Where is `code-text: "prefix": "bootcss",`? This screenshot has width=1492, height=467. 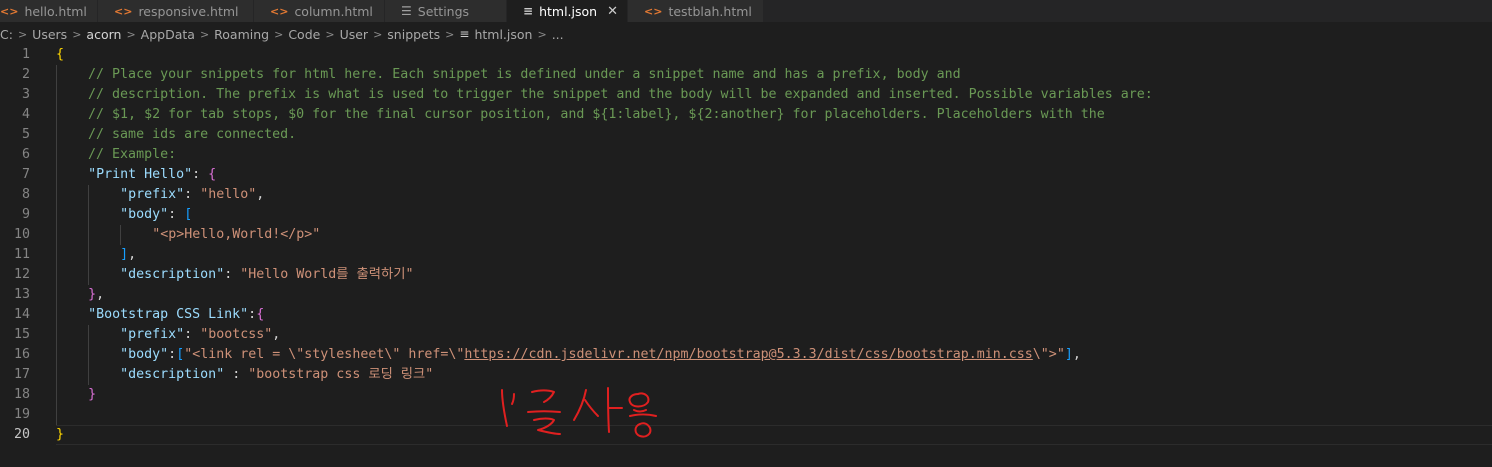
code-text: "prefix": "bootcss", is located at coordinates (168, 335).